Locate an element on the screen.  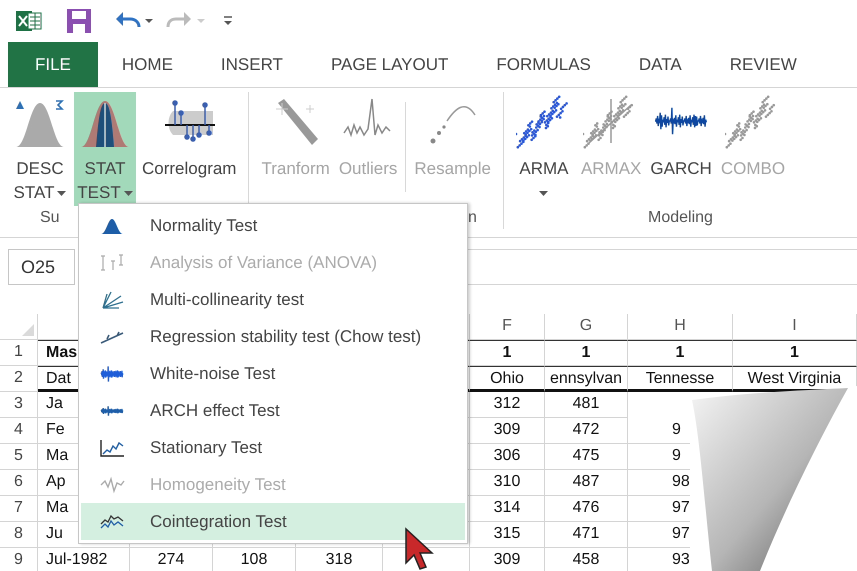
row-header: 7 is located at coordinates (19, 509).